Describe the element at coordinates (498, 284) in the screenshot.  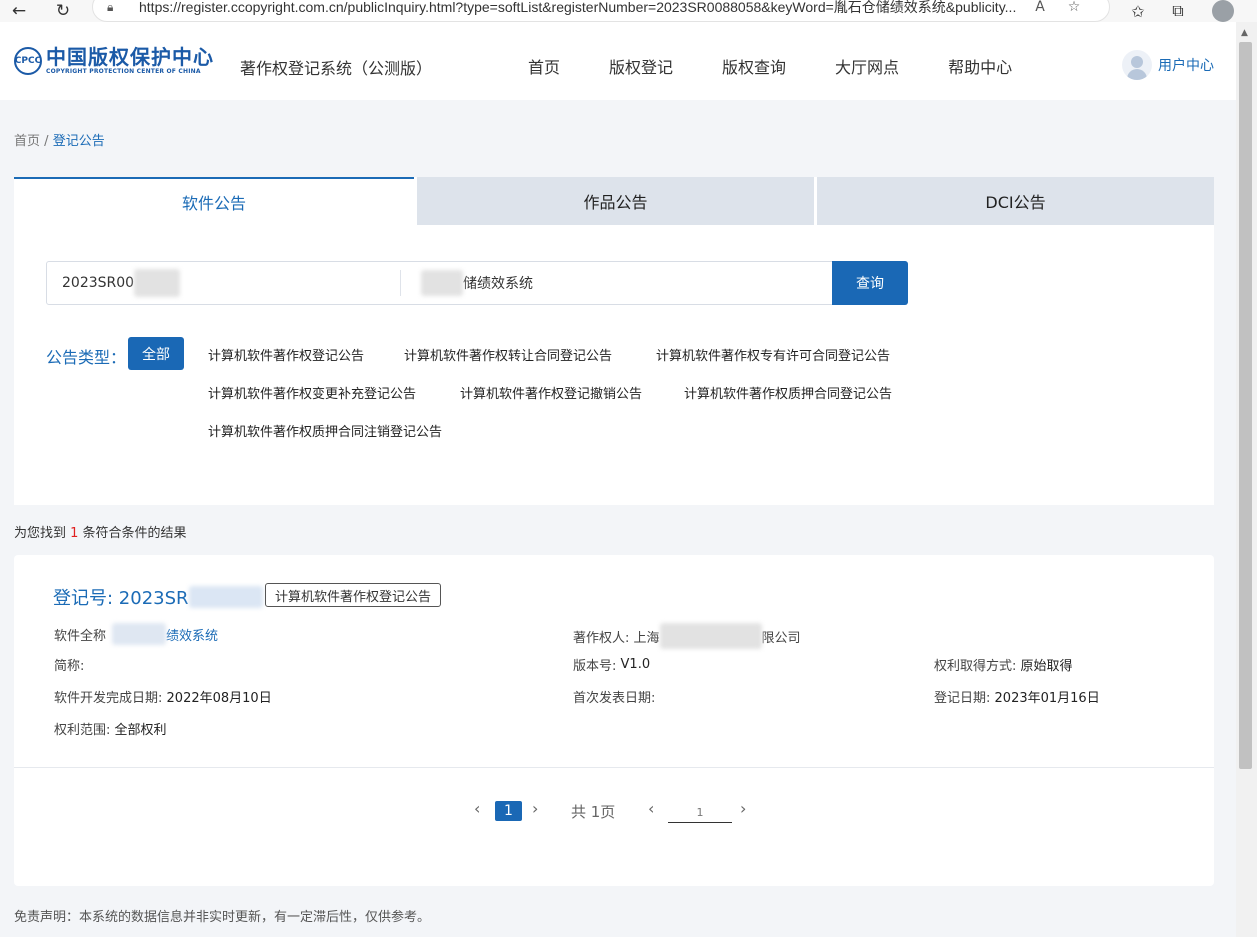
I see `keyword-value: 储绩效系统` at that location.